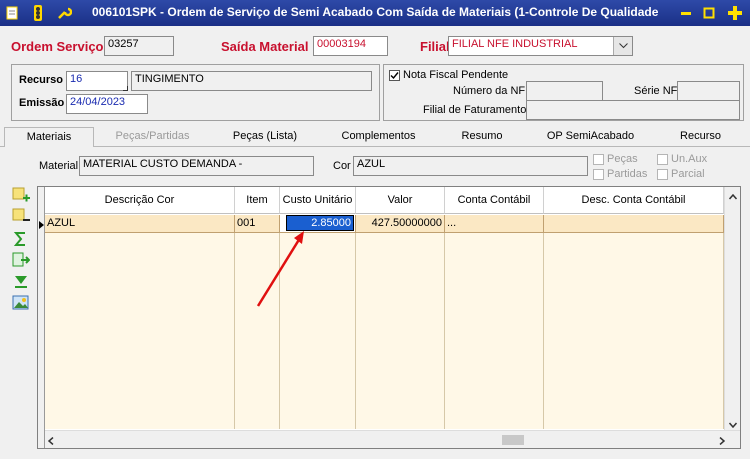 This screenshot has height=459, width=750. What do you see at coordinates (686, 13) in the screenshot?
I see `minimize-button` at bounding box center [686, 13].